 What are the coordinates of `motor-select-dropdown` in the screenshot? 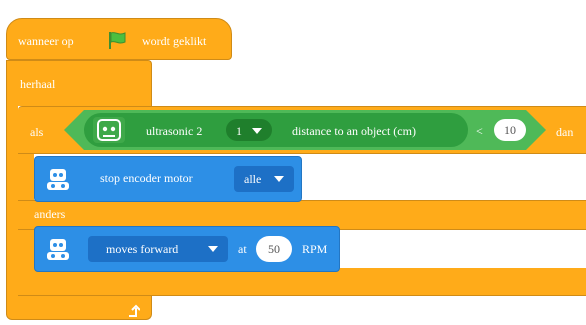 It's located at (264, 179).